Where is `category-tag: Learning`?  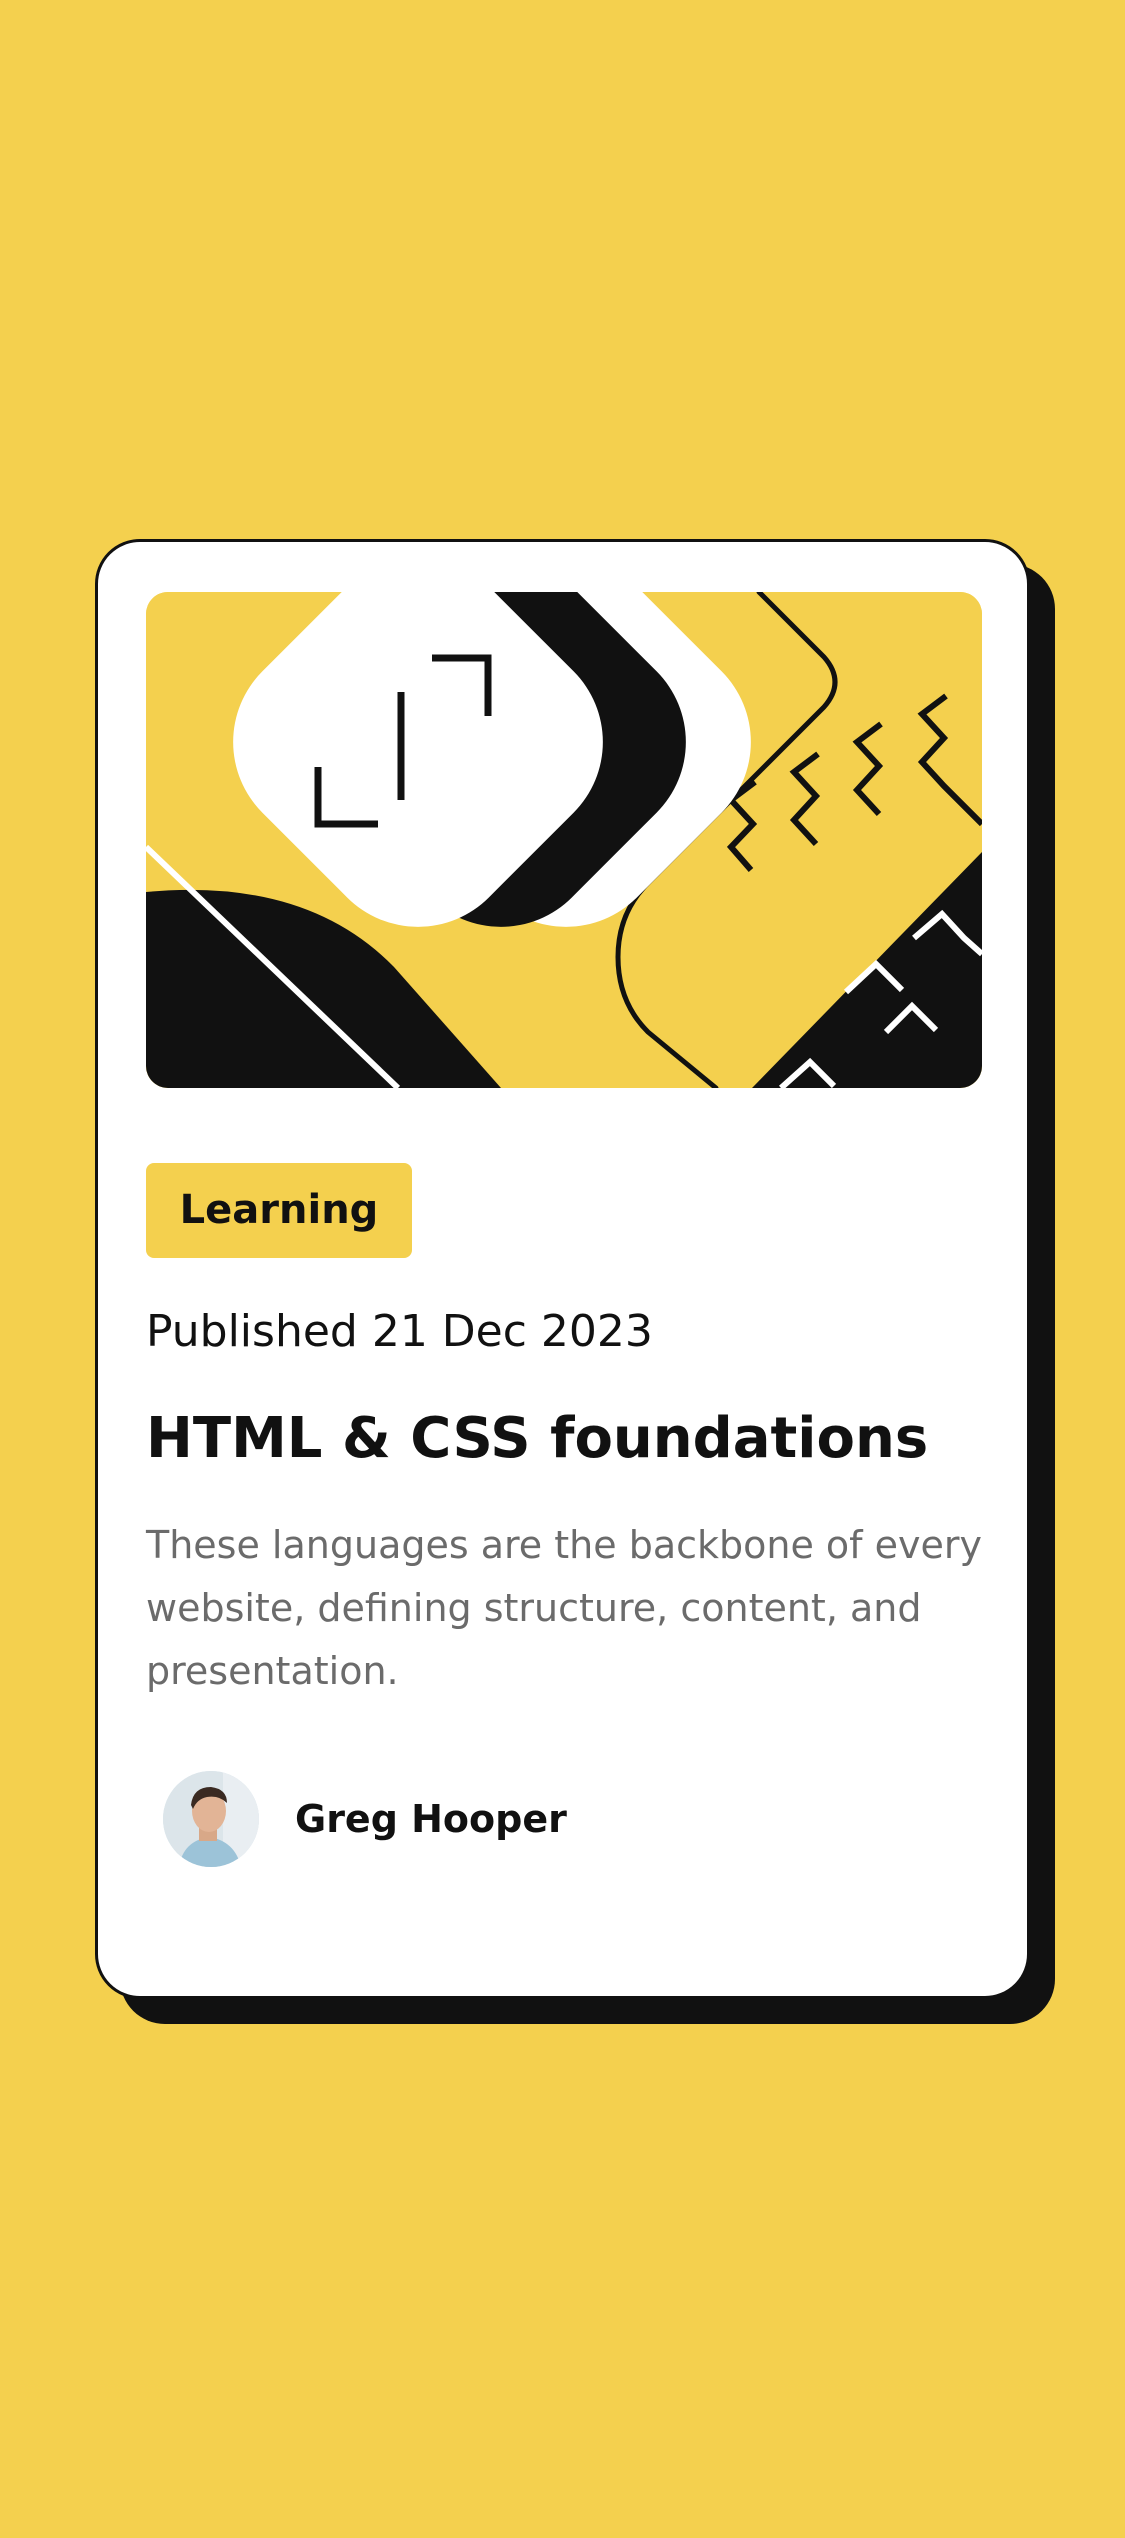
category-tag: Learning is located at coordinates (279, 1210).